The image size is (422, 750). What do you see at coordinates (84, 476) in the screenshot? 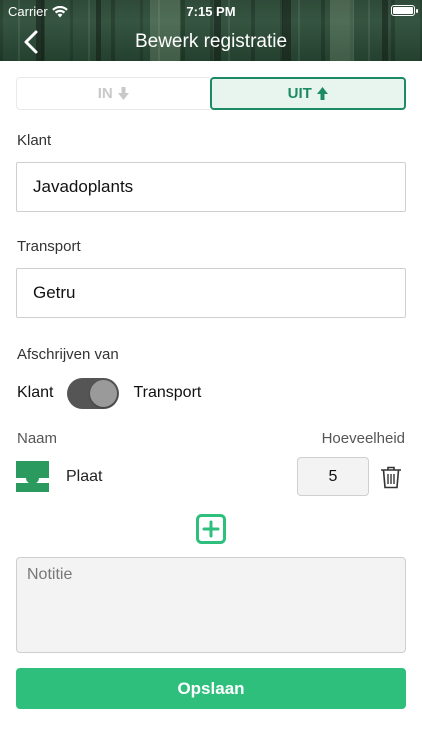
I see `item-name: Plaat` at bounding box center [84, 476].